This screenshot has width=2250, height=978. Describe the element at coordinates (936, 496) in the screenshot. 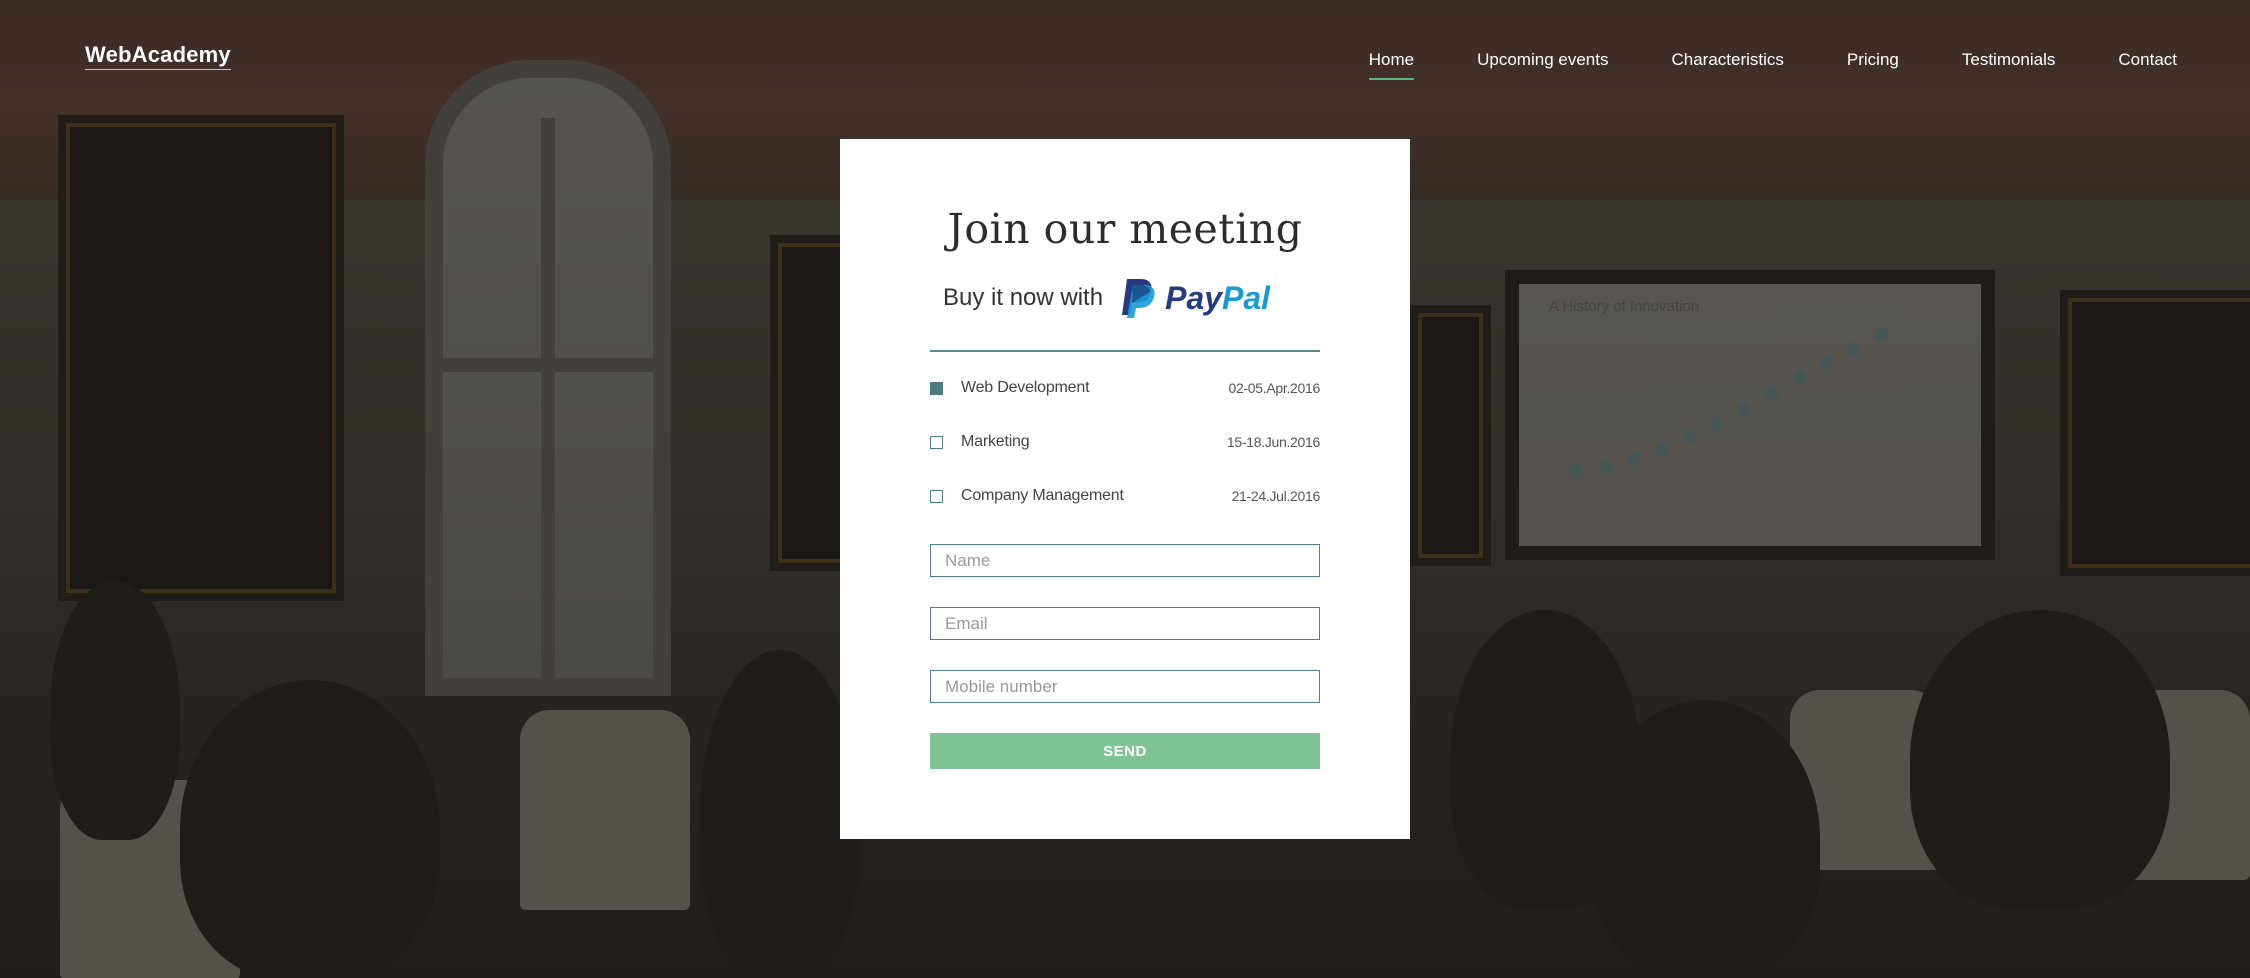

I see `company-management-checkbox` at that location.